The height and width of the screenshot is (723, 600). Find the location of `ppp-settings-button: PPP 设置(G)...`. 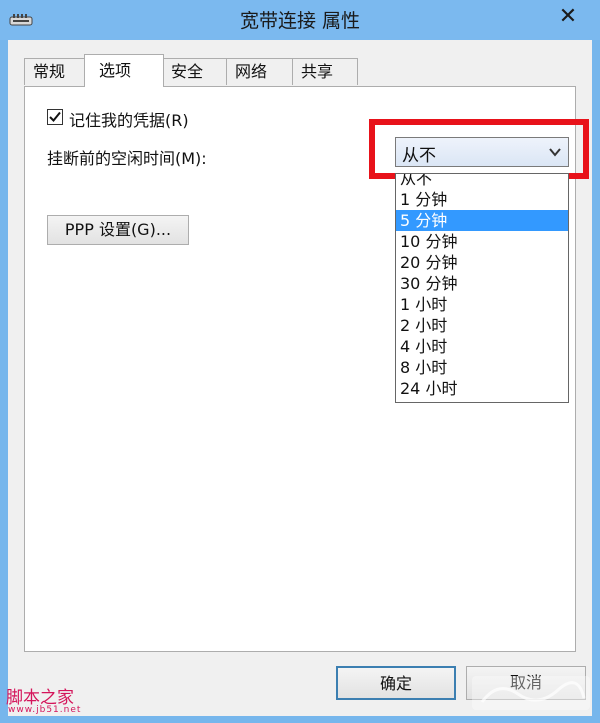

ppp-settings-button: PPP 设置(G)... is located at coordinates (118, 230).